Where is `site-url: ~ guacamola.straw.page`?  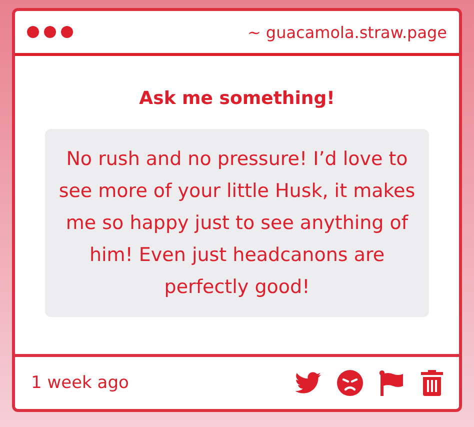
site-url: ~ guacamola.straw.page is located at coordinates (347, 32).